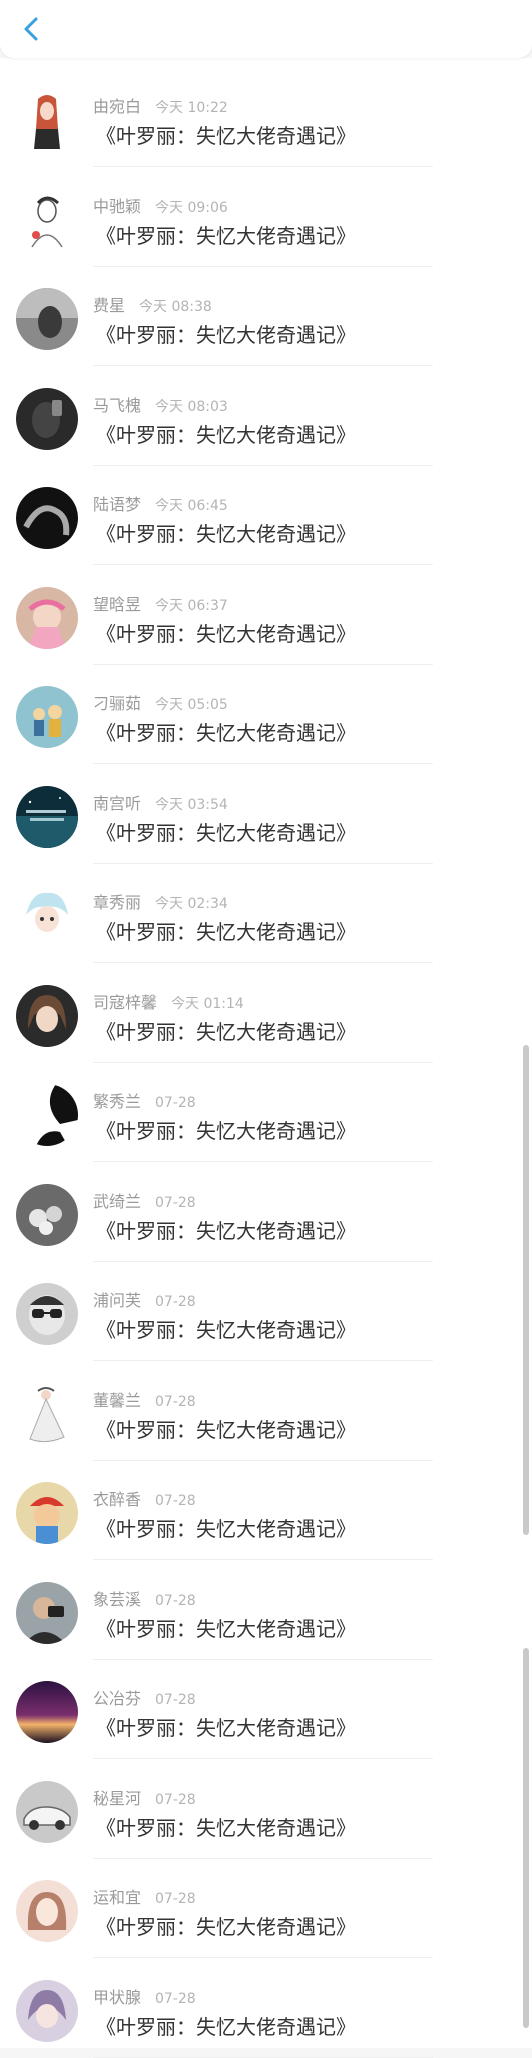 The height and width of the screenshot is (2058, 532). What do you see at coordinates (191, 407) in the screenshot?
I see `message-time: 今天 08:03` at bounding box center [191, 407].